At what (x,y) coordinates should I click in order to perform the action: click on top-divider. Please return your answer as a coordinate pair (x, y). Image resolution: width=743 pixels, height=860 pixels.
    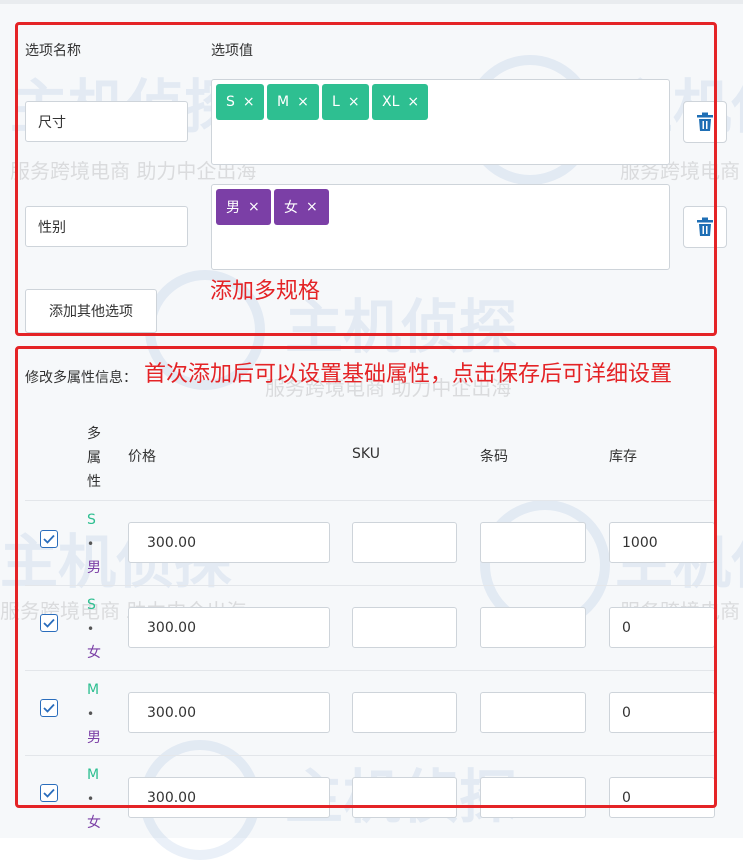
    Looking at the image, I should click on (371, 2).